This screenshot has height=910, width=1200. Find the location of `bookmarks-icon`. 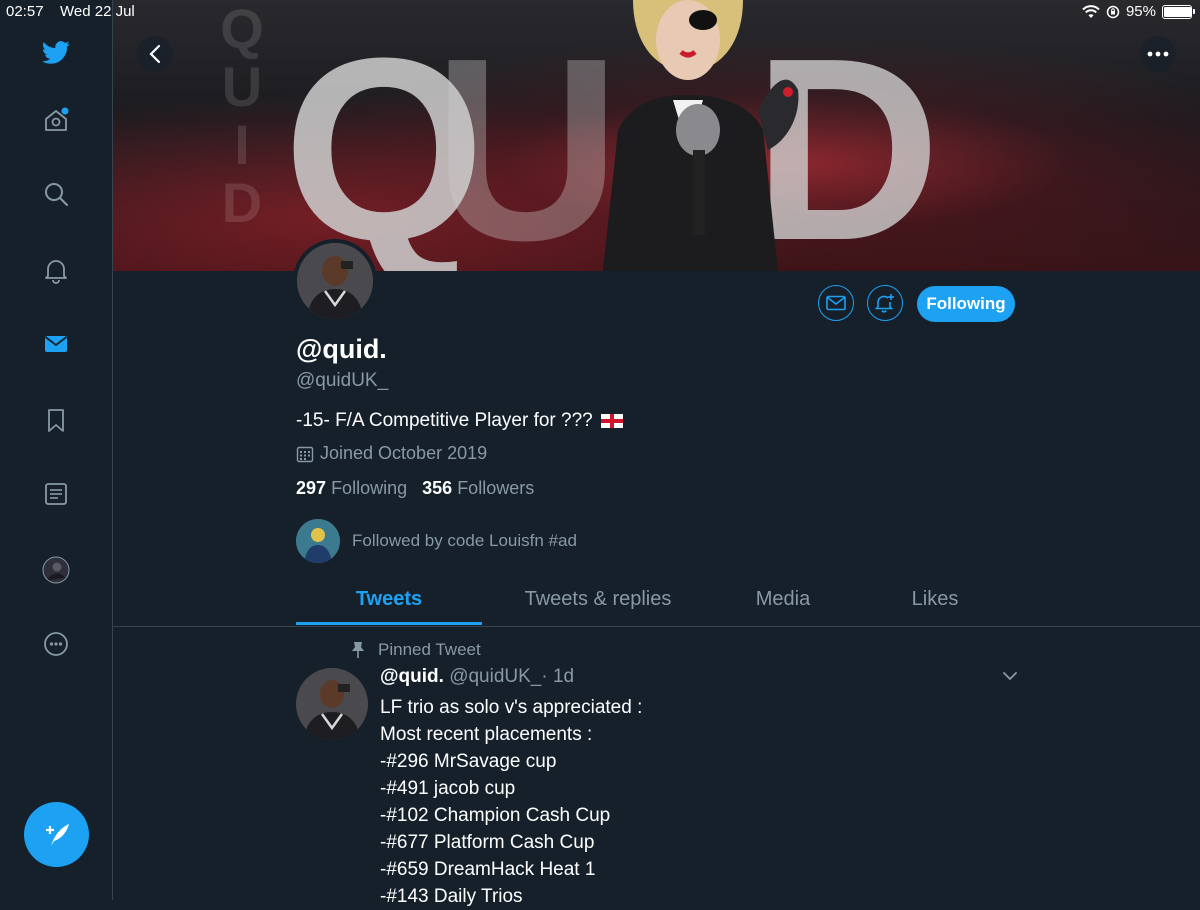

bookmarks-icon is located at coordinates (56, 420).